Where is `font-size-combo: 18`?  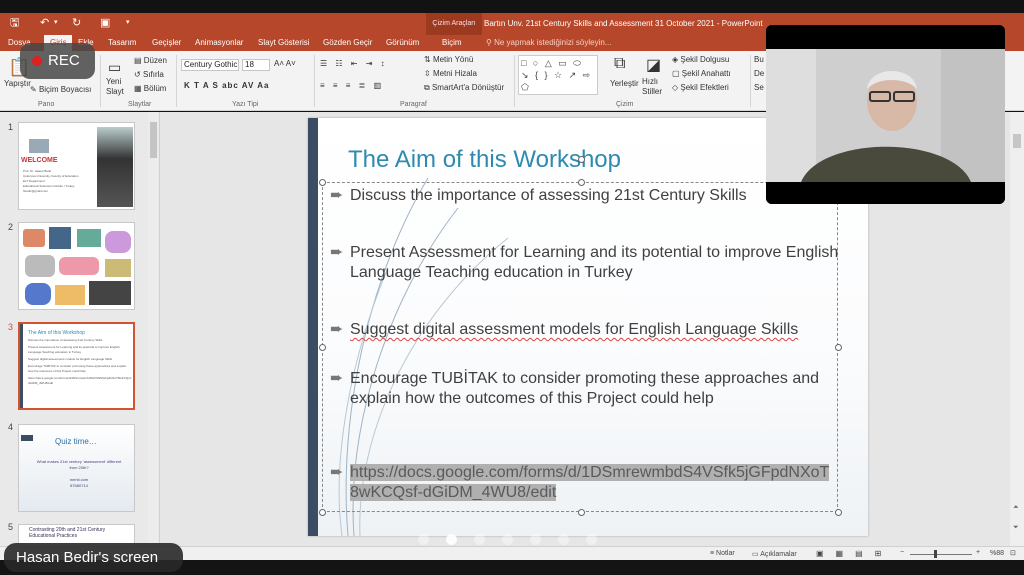
font-size-combo: 18 is located at coordinates (256, 65).